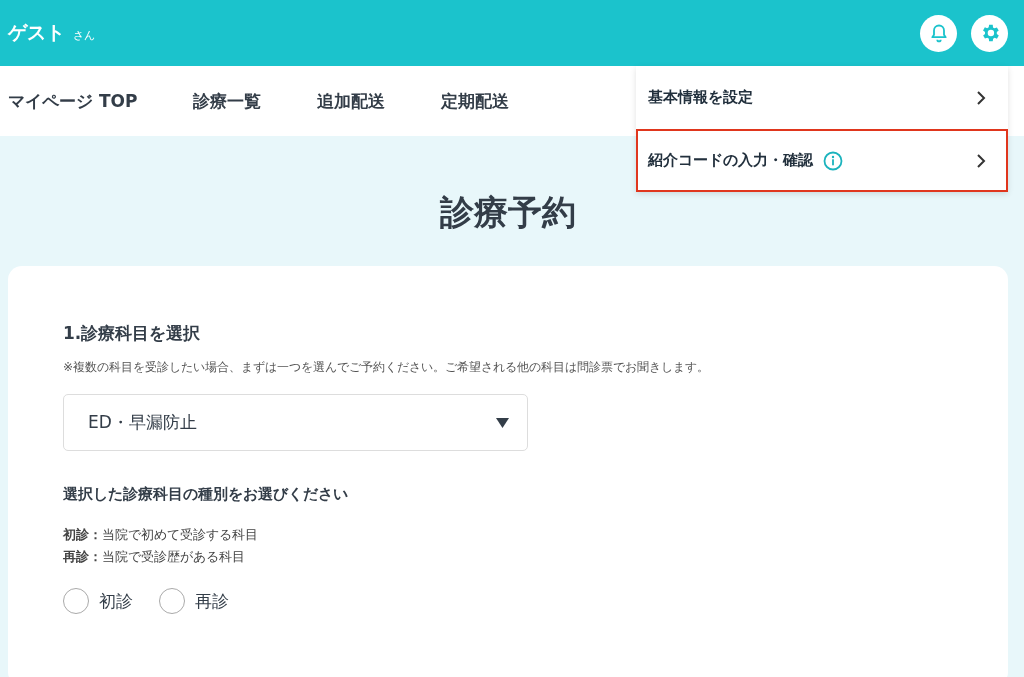  Describe the element at coordinates (206, 494) in the screenshot. I see `type-title: 選択した診療科目の種別をお選びください` at that location.